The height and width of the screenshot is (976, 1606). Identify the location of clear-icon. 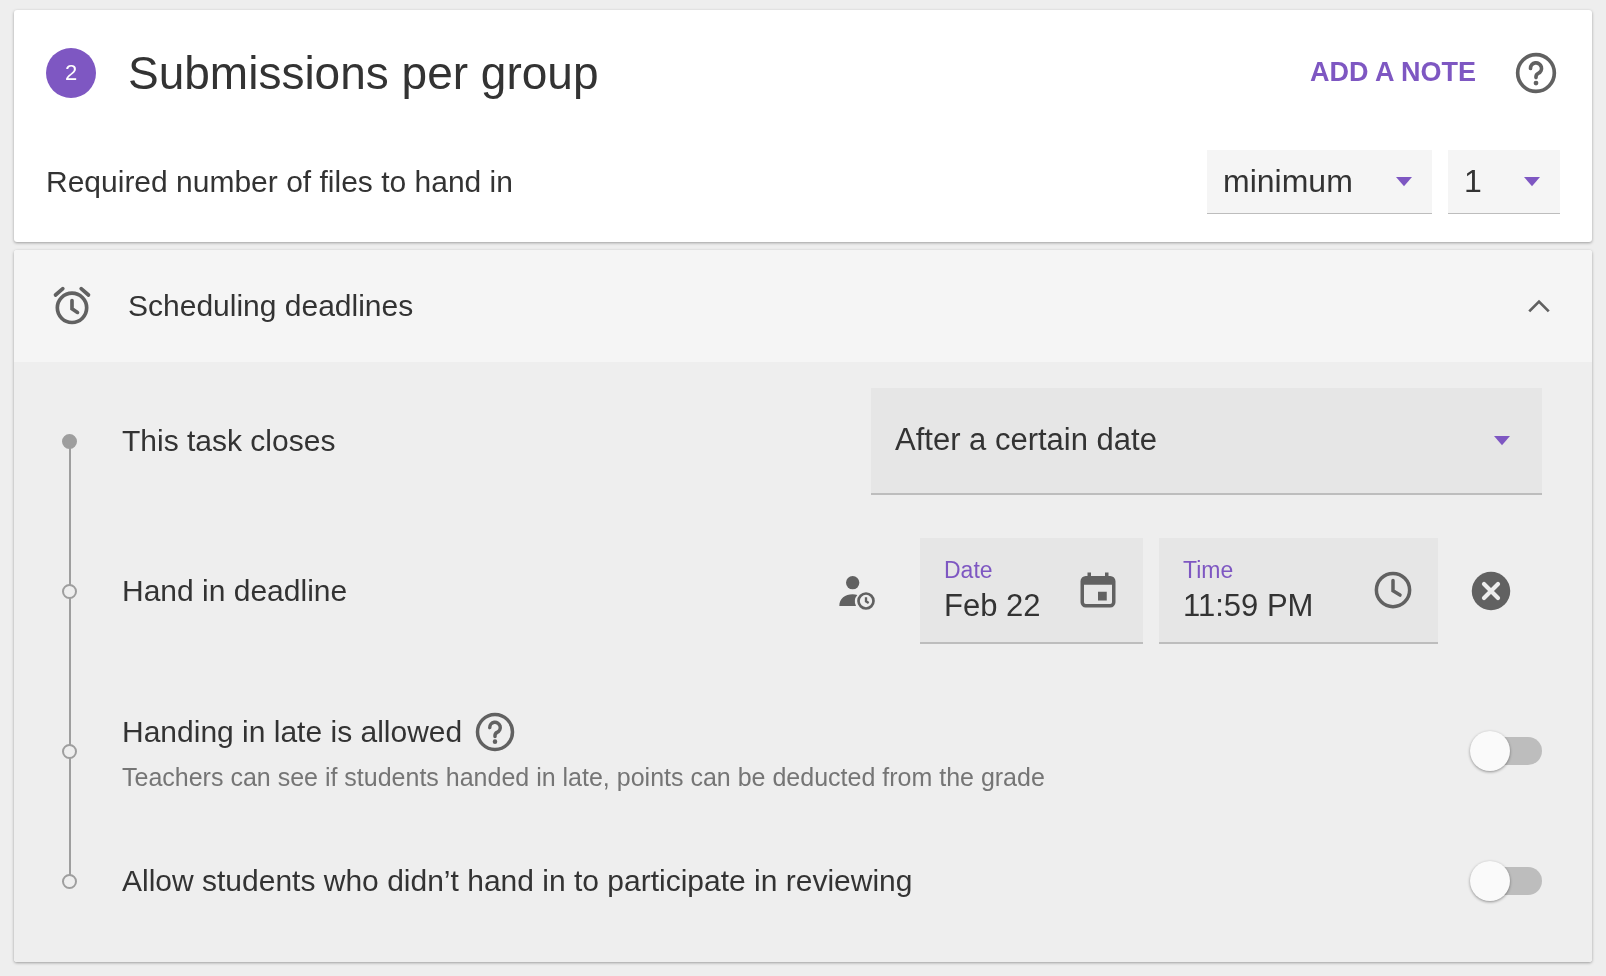
(1491, 591).